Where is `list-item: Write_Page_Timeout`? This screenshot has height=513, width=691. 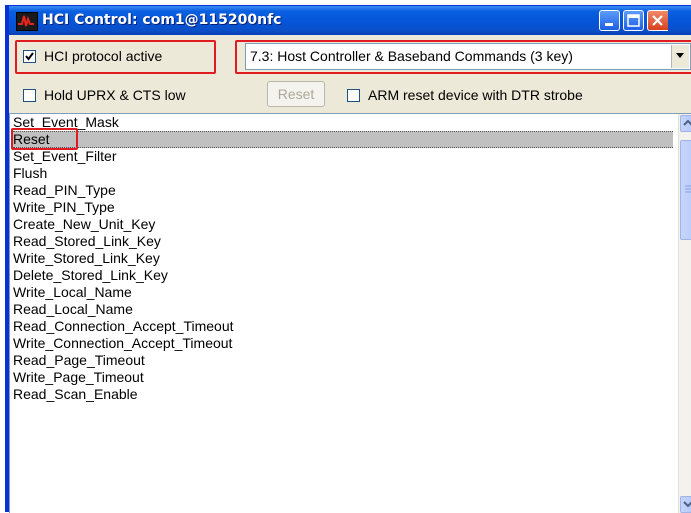
list-item: Write_Page_Timeout is located at coordinates (343, 377).